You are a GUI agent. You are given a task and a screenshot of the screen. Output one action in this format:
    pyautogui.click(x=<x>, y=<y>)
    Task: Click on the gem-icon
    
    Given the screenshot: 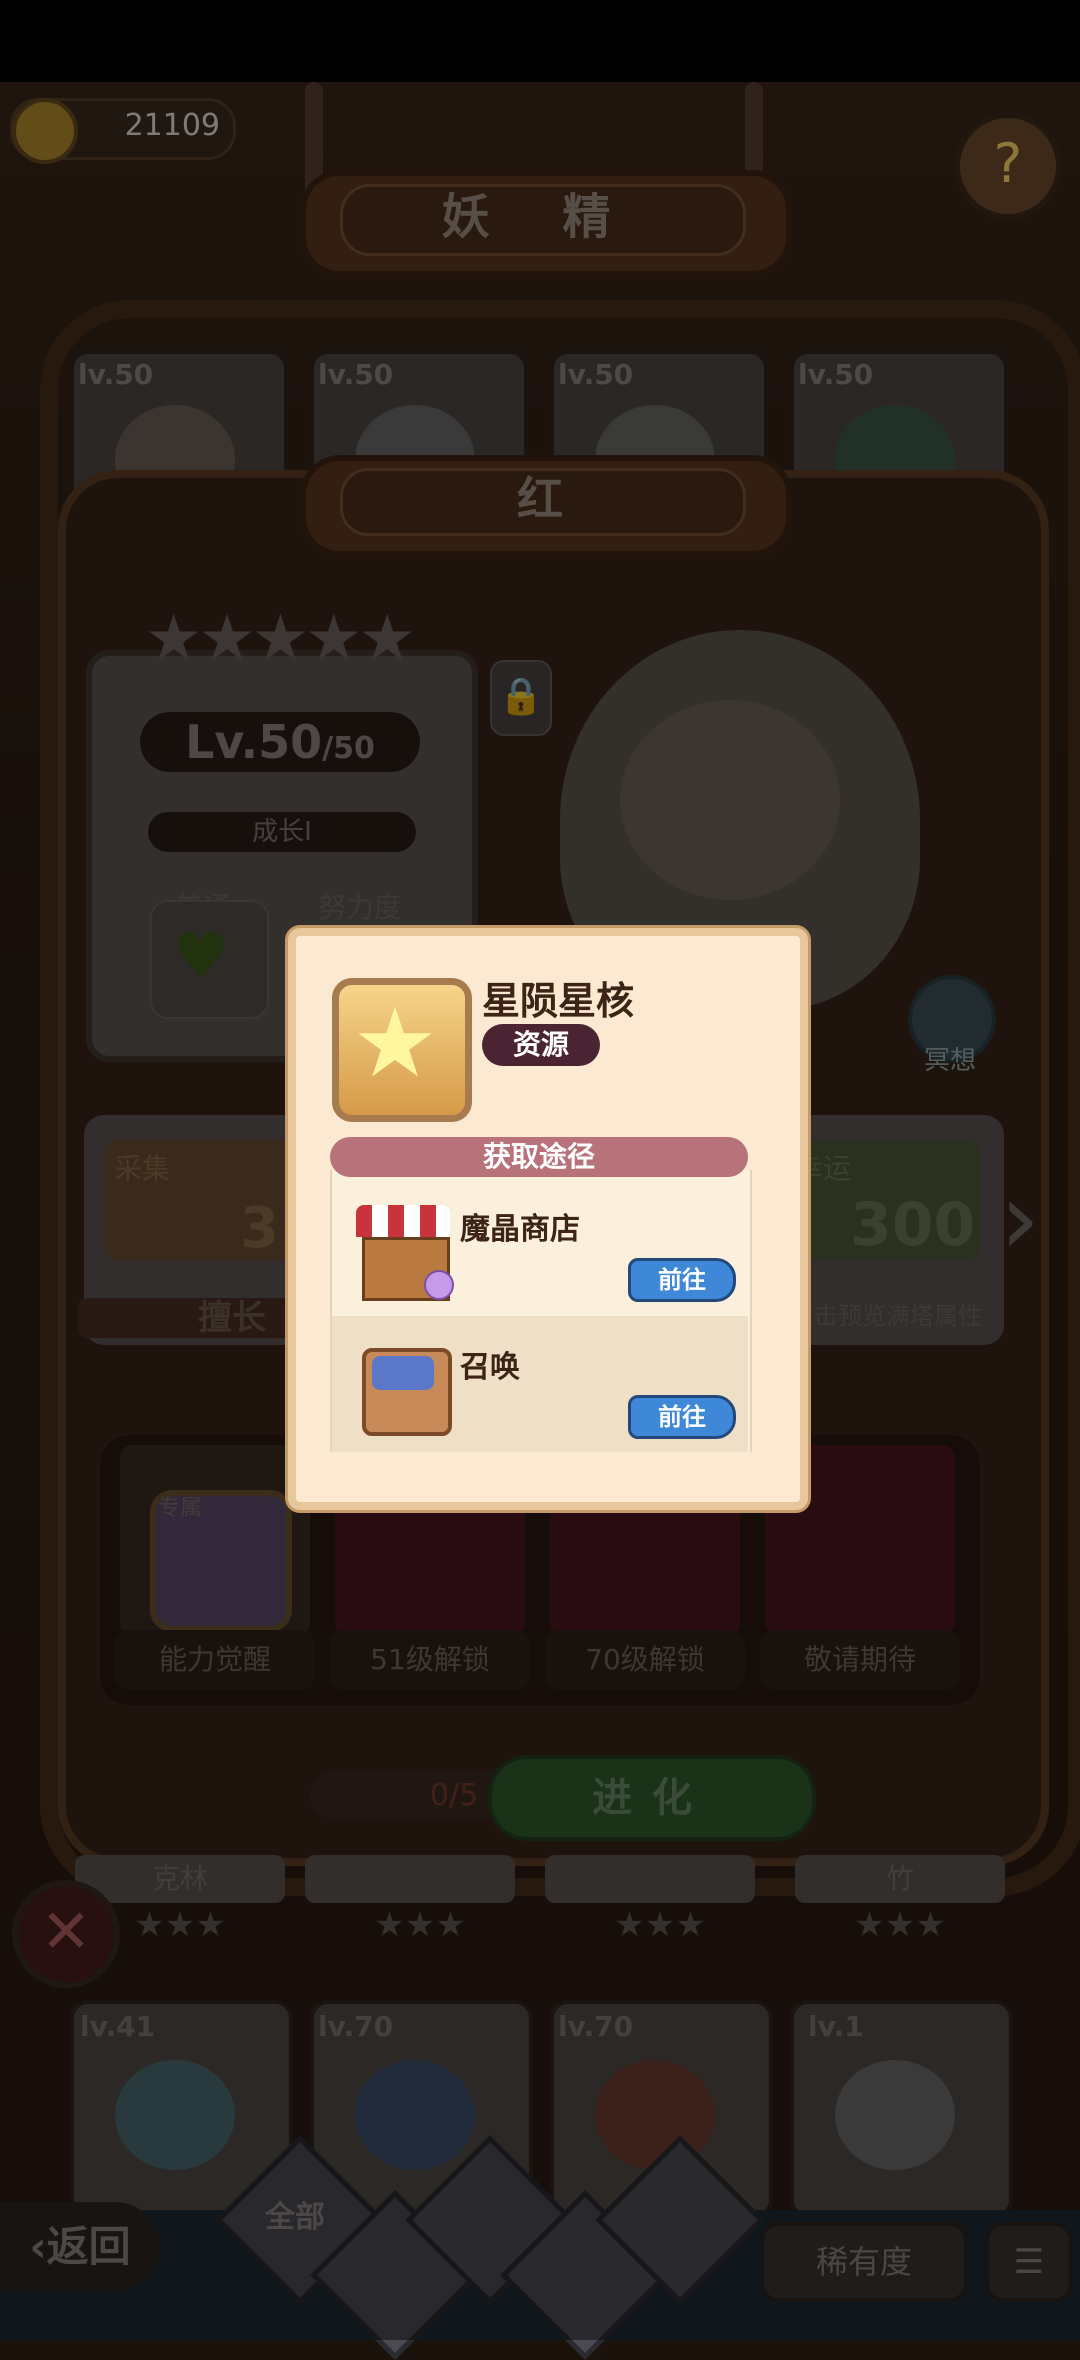 What is the action you would take?
    pyautogui.click(x=439, y=1285)
    